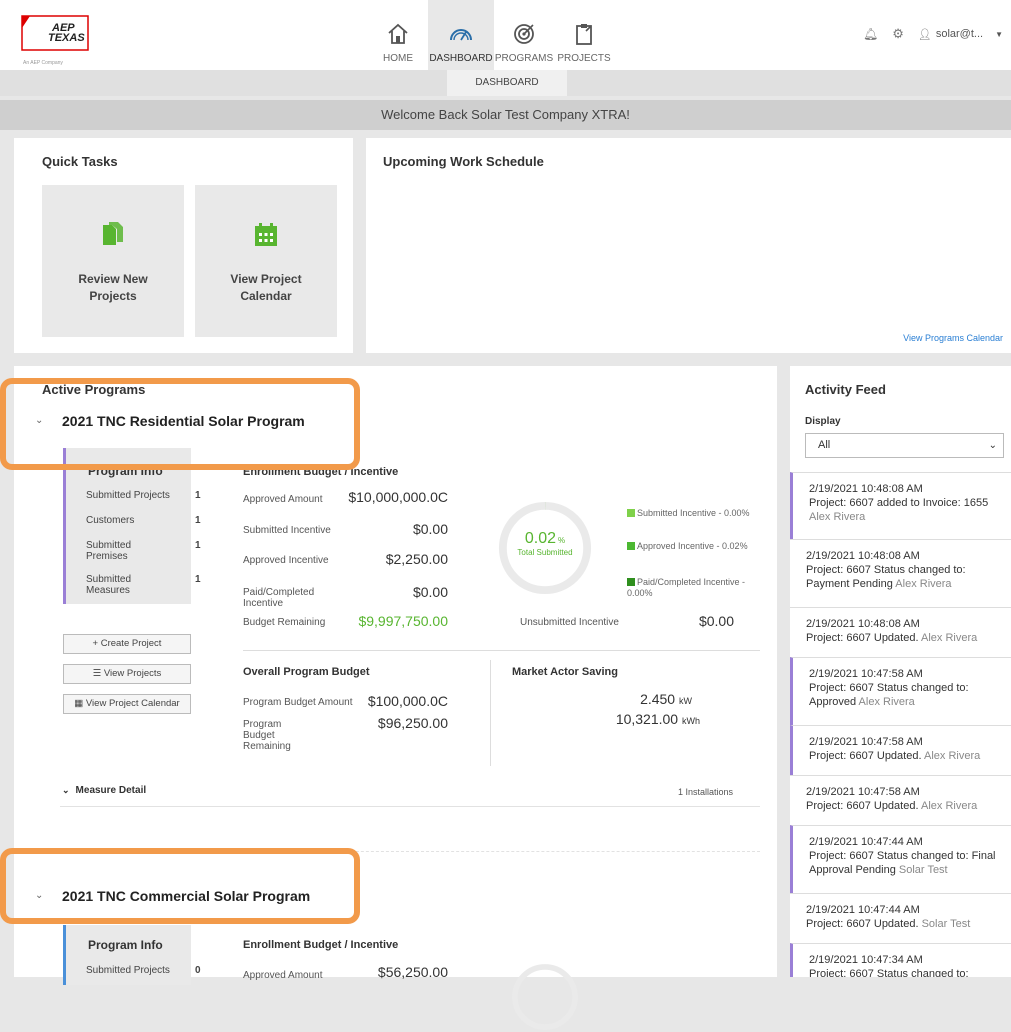 The width and height of the screenshot is (1011, 1032). What do you see at coordinates (127, 644) in the screenshot?
I see `create-project-button: + Create Project` at bounding box center [127, 644].